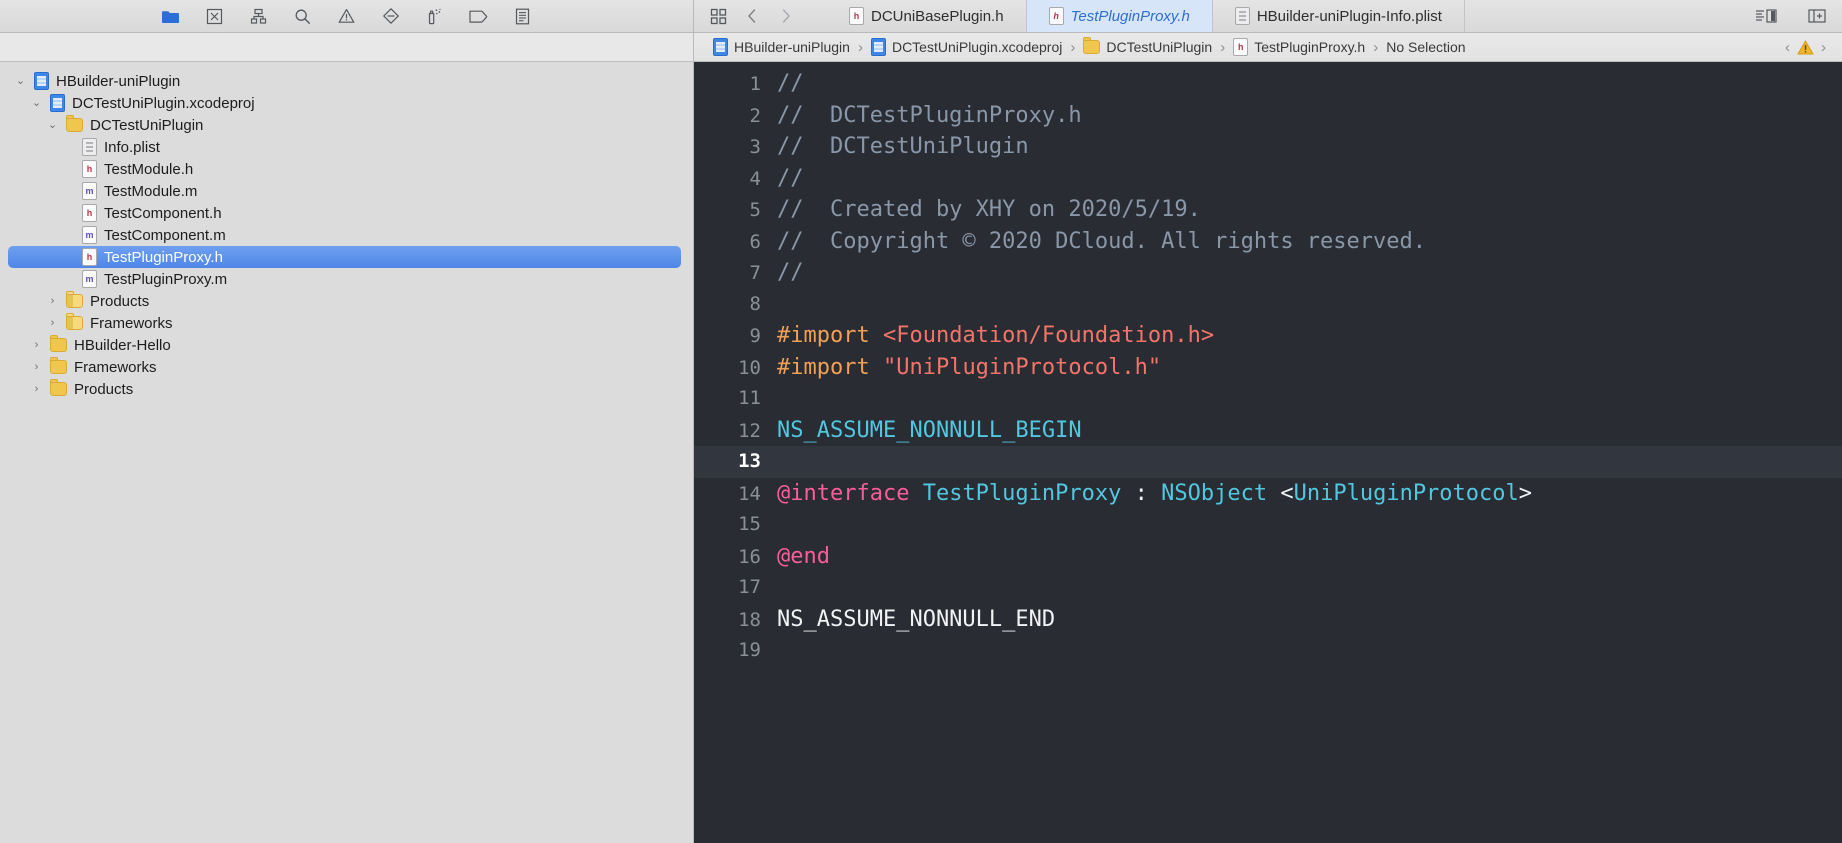  I want to click on code-line: 19, so click(1268, 651).